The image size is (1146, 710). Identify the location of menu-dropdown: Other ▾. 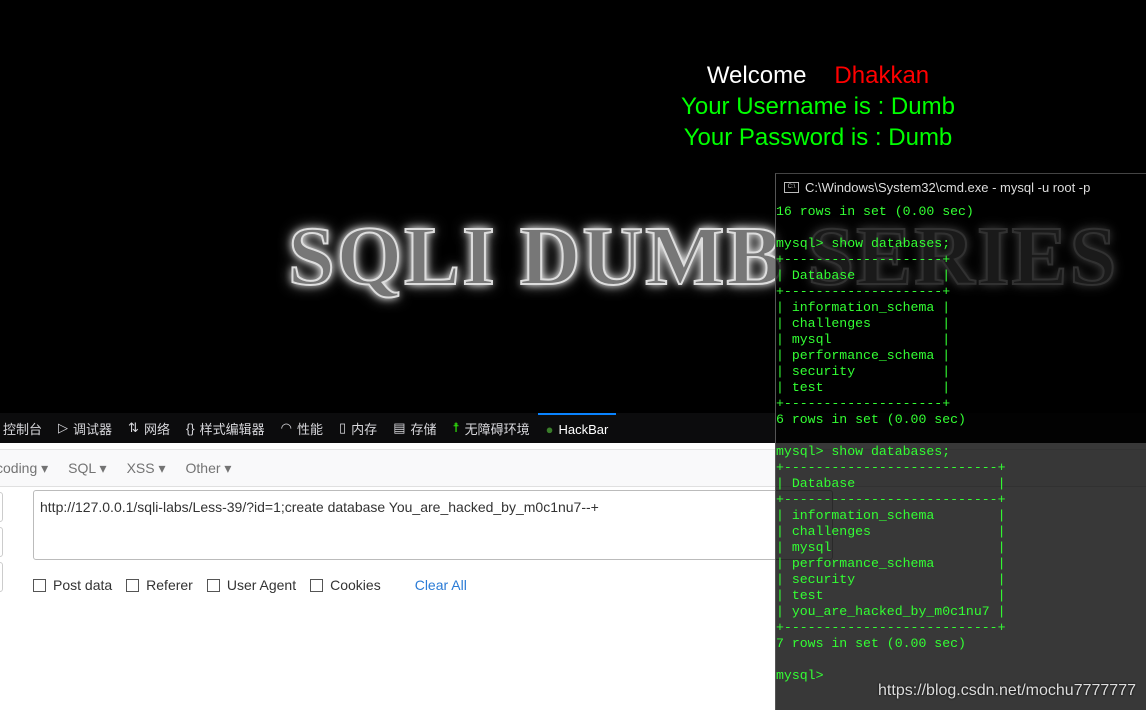
(209, 468).